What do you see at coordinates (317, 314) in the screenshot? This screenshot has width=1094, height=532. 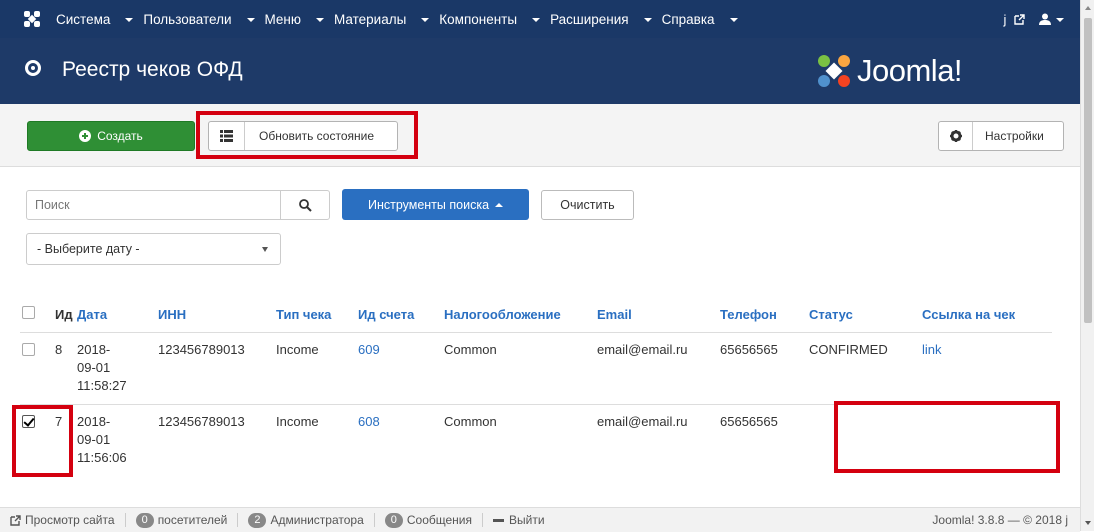 I see `col-receipt-type: Тип чека` at bounding box center [317, 314].